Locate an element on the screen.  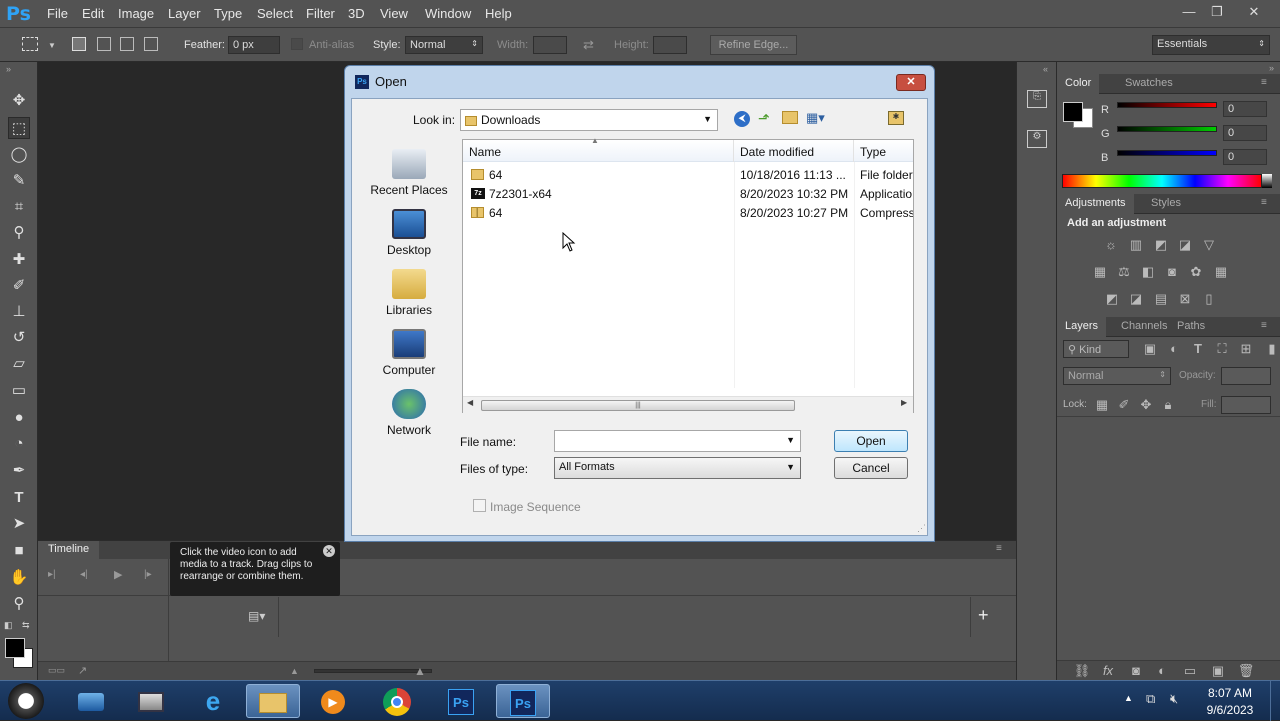
back-icon: ⮜ is located at coordinates (742, 119).